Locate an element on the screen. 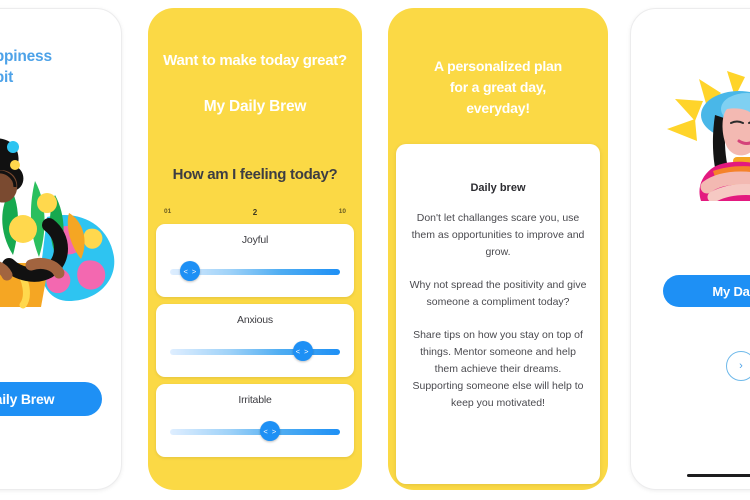  mood-card-anxious: Anxious < > is located at coordinates (255, 340).